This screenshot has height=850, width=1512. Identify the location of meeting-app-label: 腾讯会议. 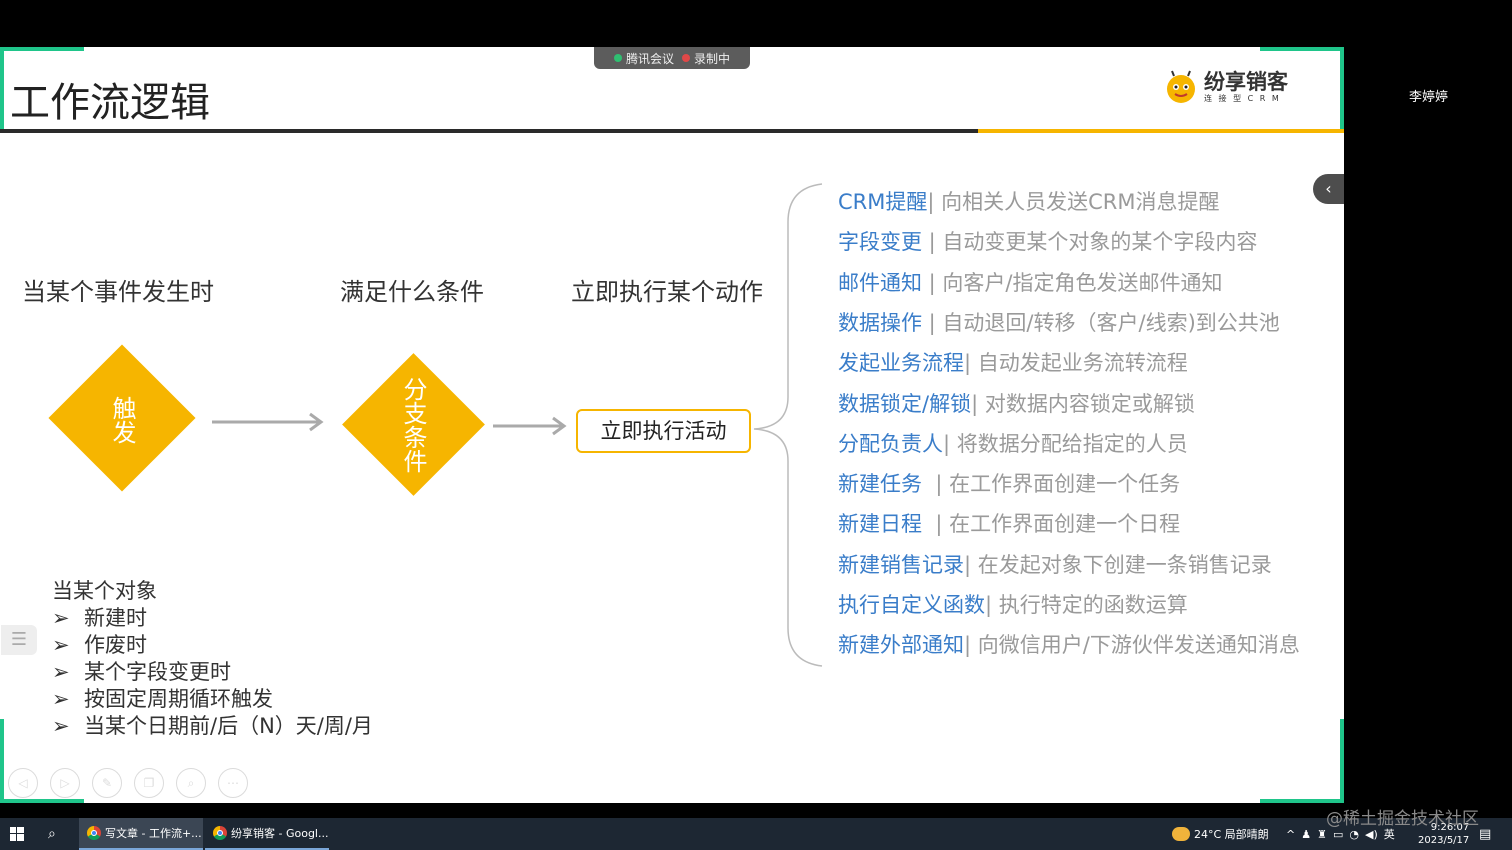
(649, 58).